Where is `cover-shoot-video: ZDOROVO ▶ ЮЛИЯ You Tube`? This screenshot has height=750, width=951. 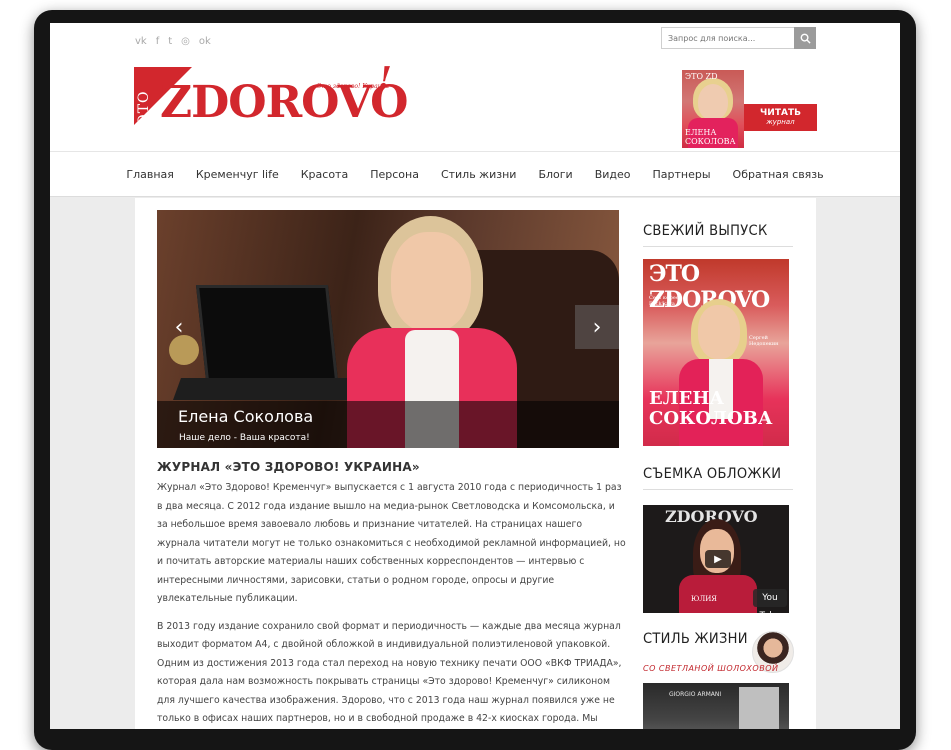 cover-shoot-video: ZDOROVO ▶ ЮЛИЯ You Tube is located at coordinates (716, 559).